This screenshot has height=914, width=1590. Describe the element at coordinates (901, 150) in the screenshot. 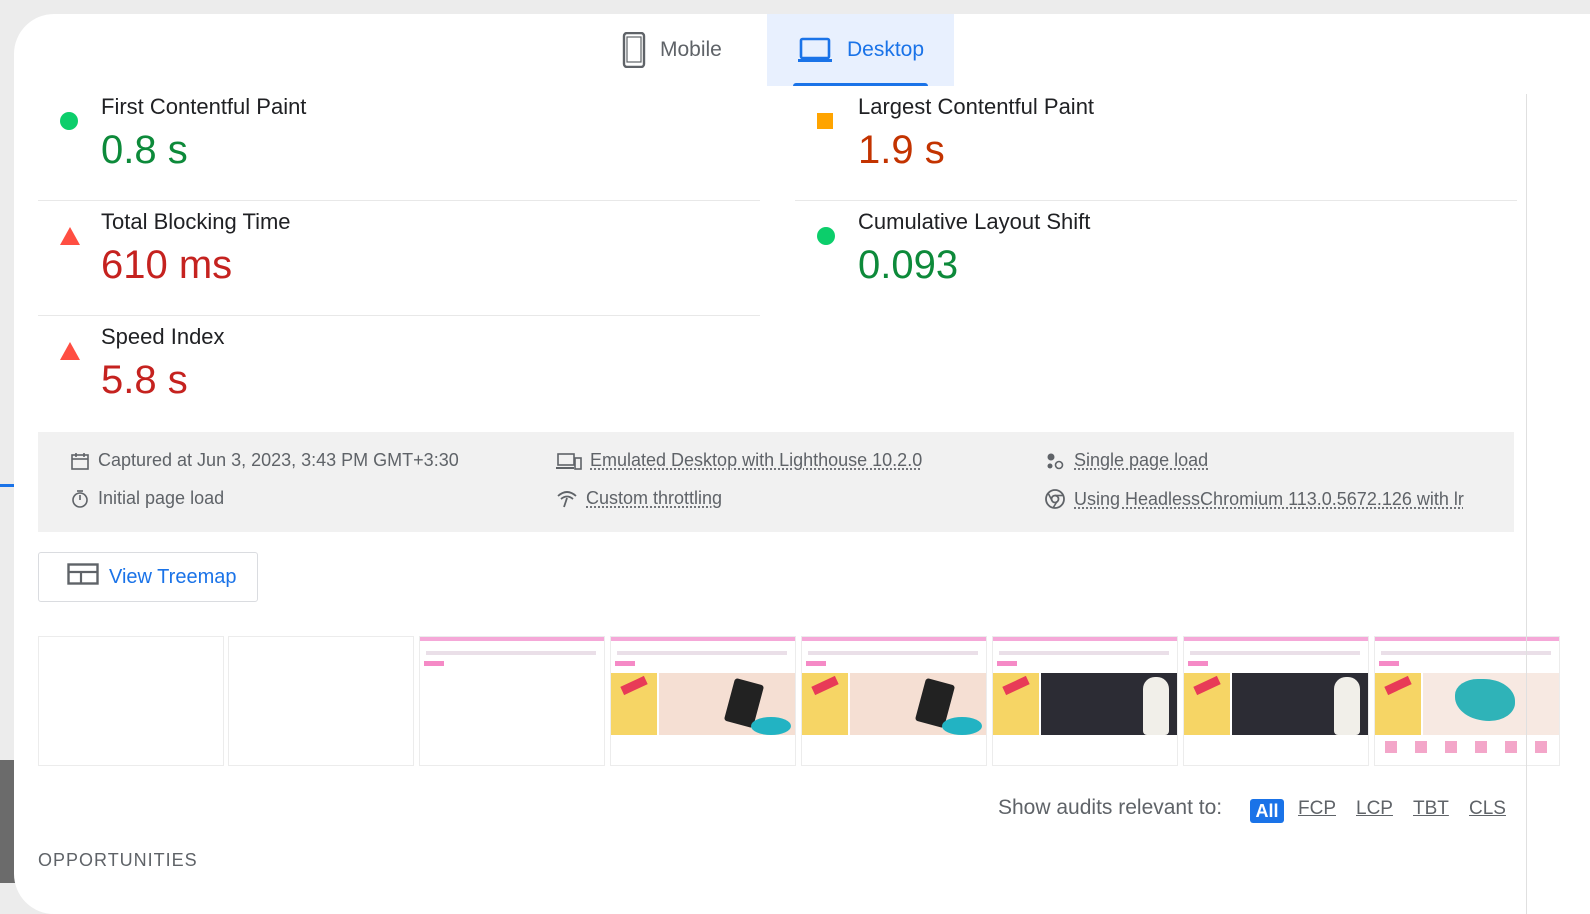

I see `metric-value: 1.9 s` at that location.